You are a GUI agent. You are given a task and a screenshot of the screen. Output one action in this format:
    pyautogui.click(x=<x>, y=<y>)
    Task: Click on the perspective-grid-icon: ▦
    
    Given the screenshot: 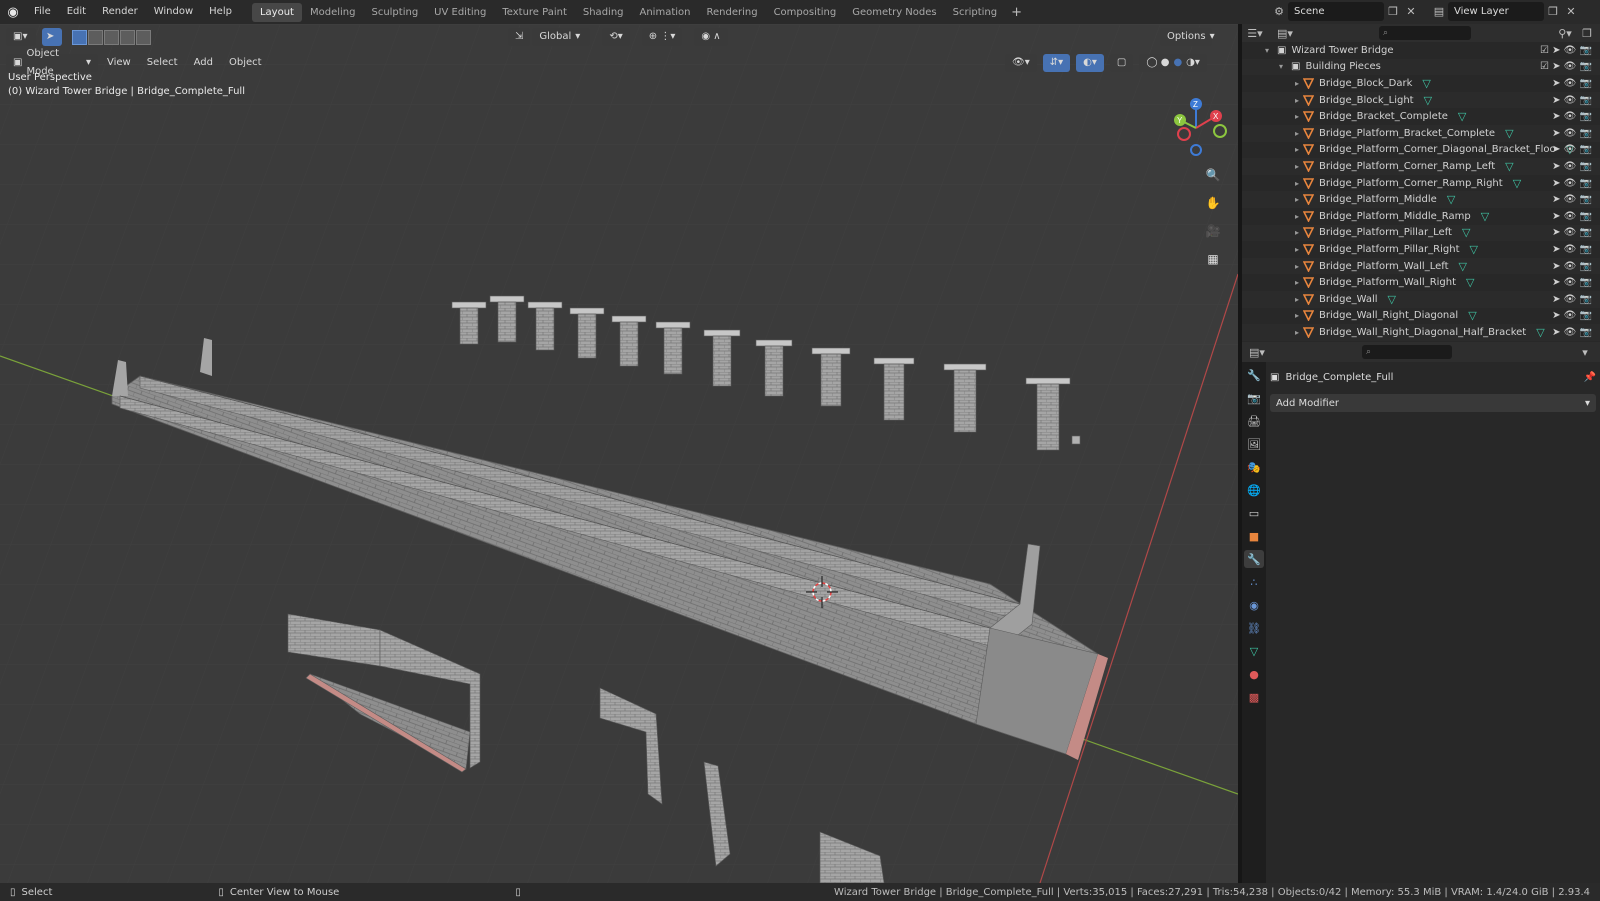 What is the action you would take?
    pyautogui.click(x=1213, y=259)
    